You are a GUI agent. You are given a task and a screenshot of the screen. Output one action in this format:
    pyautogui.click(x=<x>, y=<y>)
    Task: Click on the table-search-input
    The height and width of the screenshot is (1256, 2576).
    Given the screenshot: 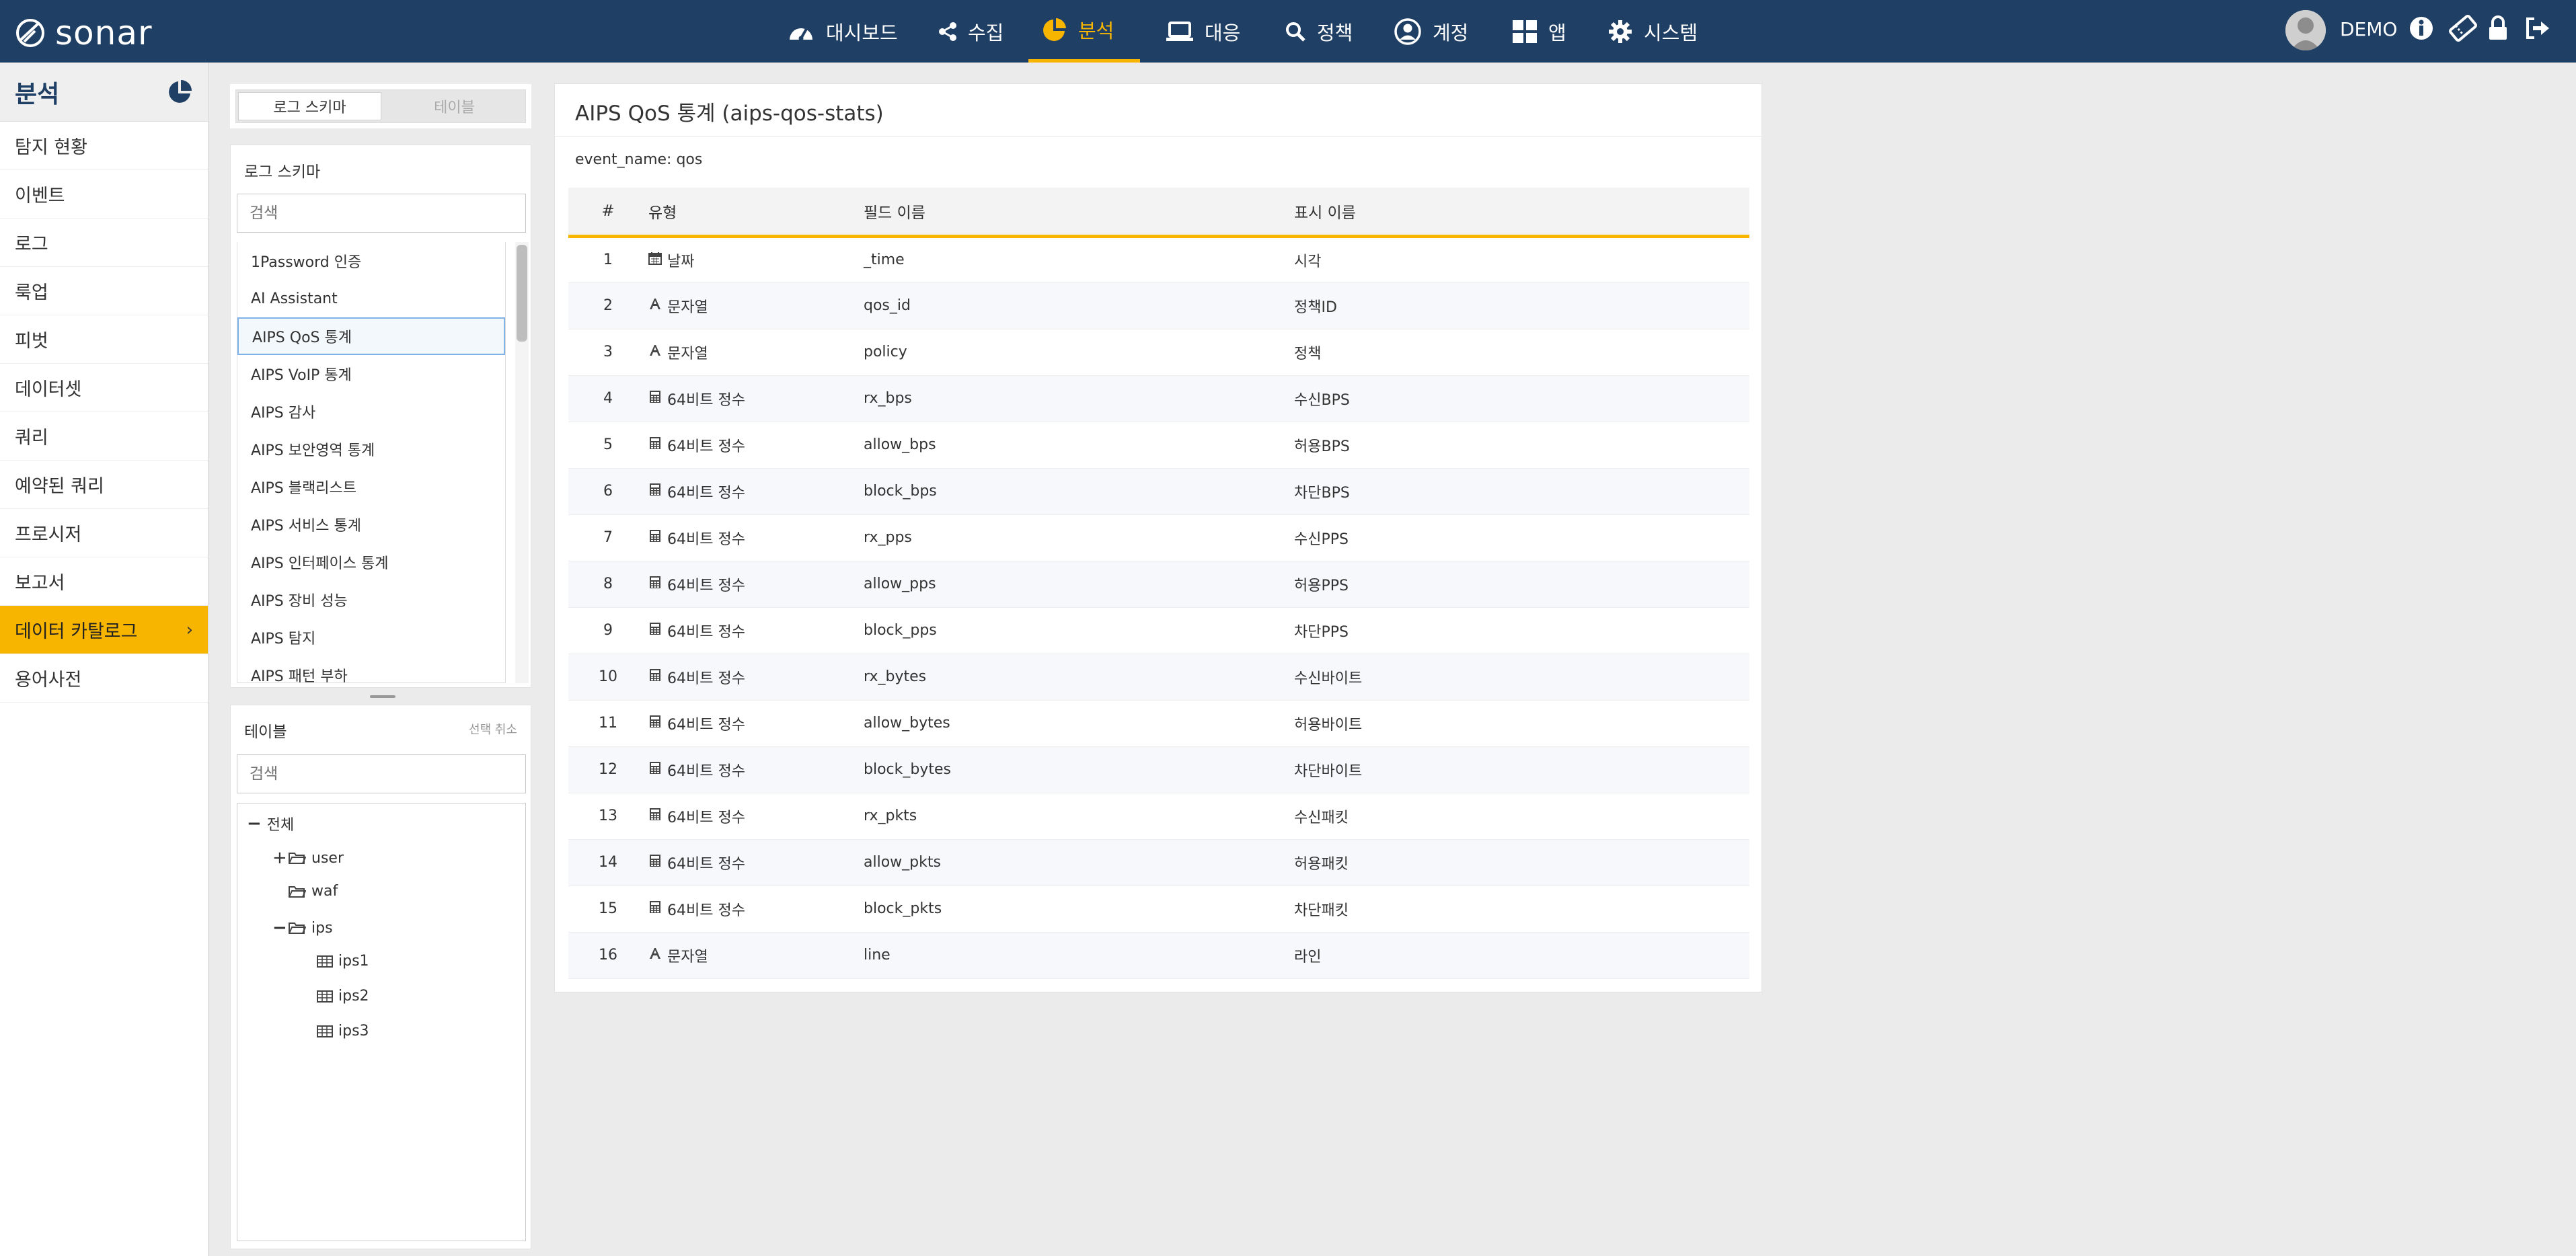 What is the action you would take?
    pyautogui.click(x=381, y=773)
    